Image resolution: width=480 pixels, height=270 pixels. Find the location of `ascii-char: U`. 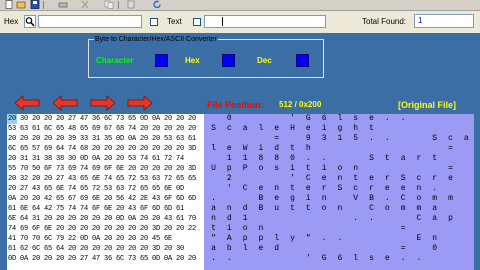

ascii-char: U is located at coordinates (213, 168).